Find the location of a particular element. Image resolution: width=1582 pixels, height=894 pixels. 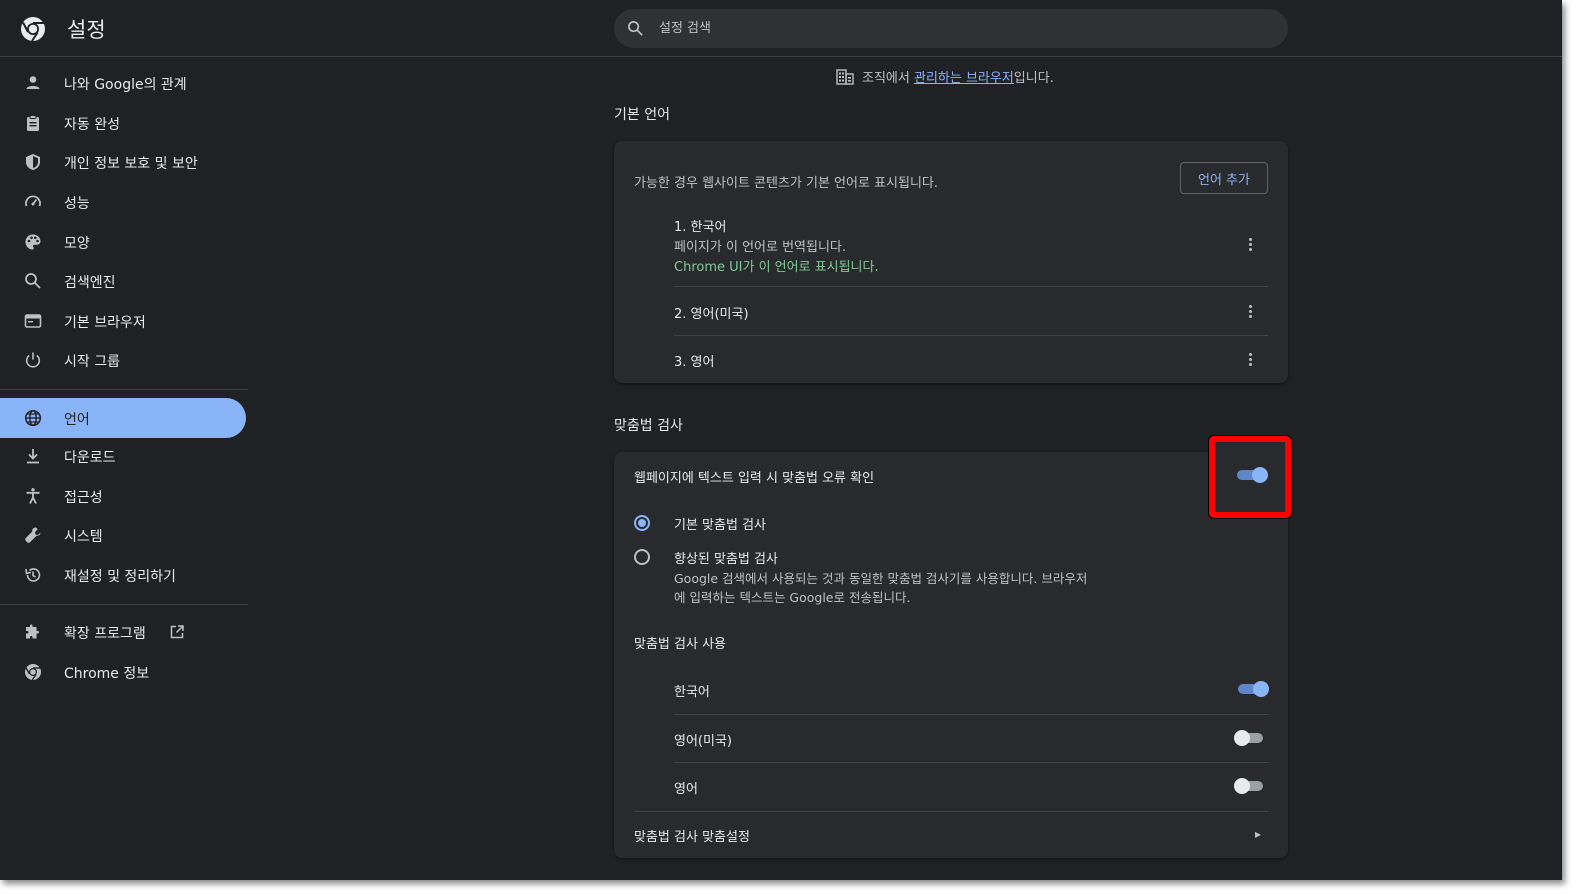

sidebar-item-label: 기본 브라우저 is located at coordinates (105, 323).